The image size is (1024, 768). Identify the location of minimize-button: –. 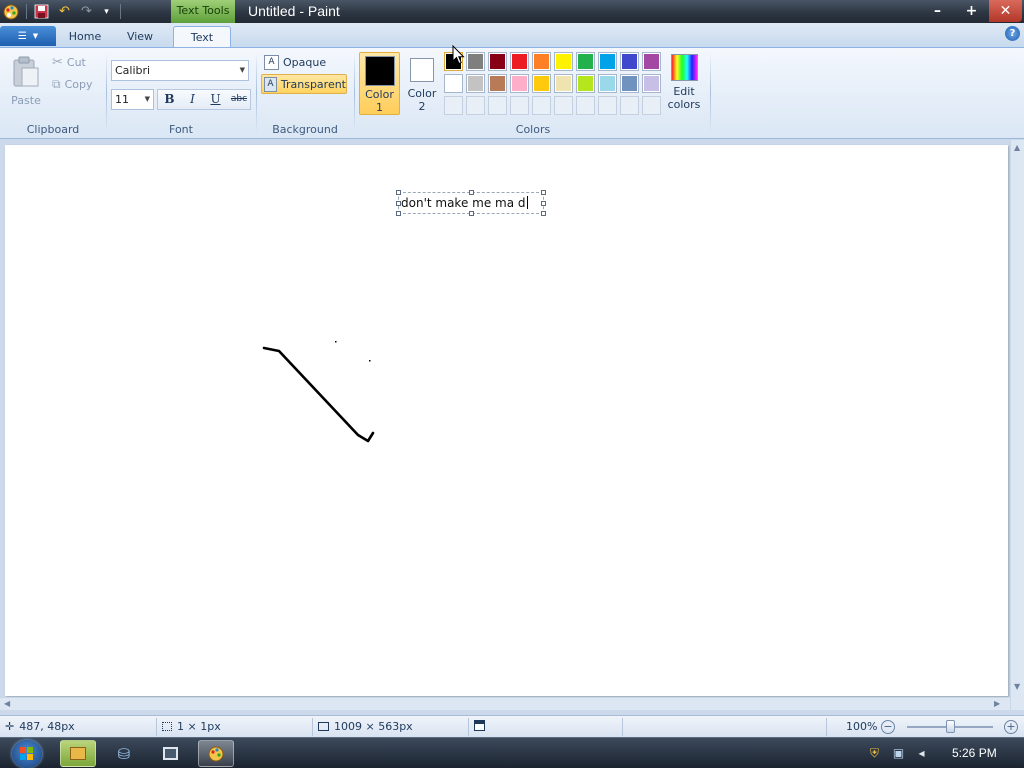
(937, 11).